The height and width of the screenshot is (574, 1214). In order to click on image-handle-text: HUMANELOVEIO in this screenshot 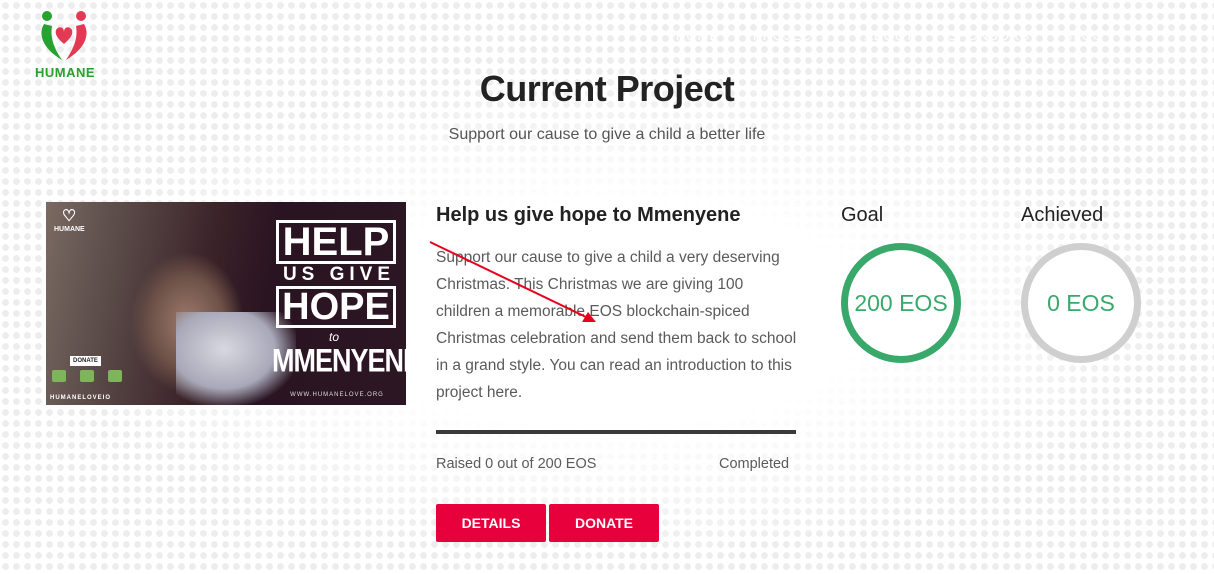, I will do `click(81, 398)`.